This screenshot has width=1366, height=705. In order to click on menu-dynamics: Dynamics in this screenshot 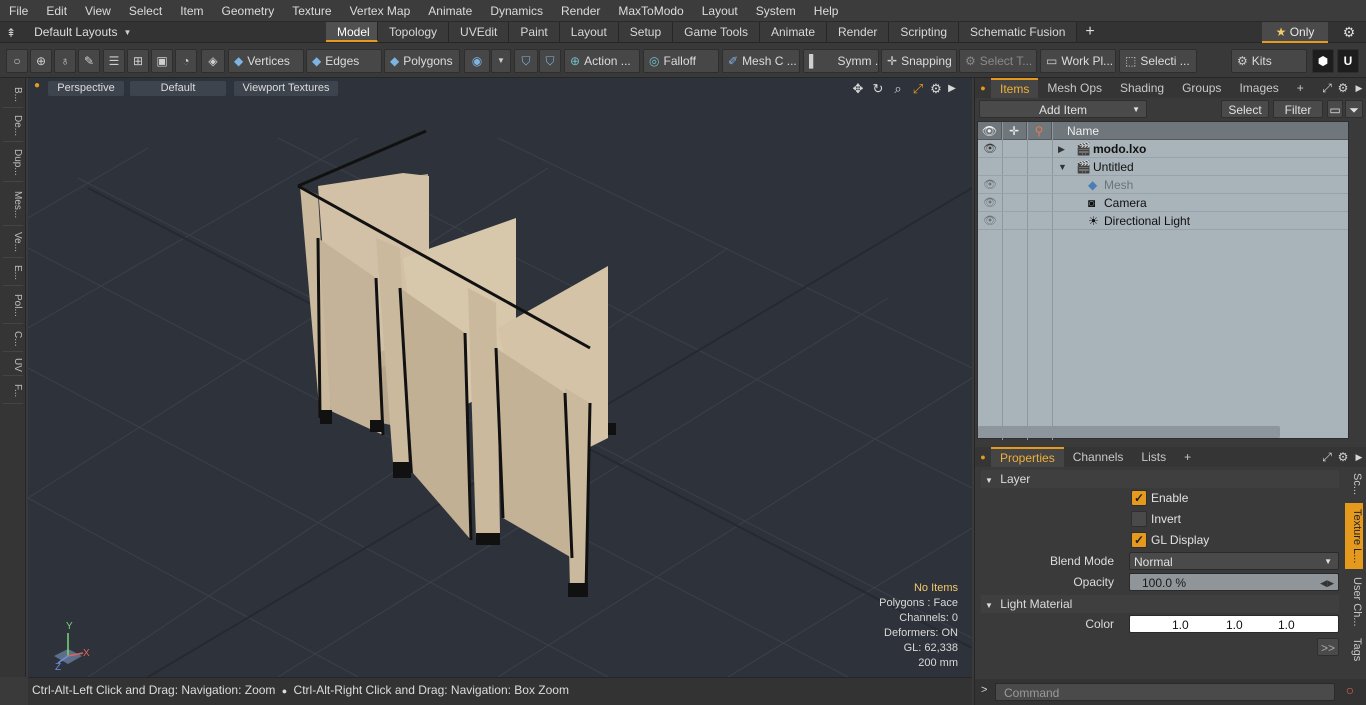, I will do `click(516, 11)`.